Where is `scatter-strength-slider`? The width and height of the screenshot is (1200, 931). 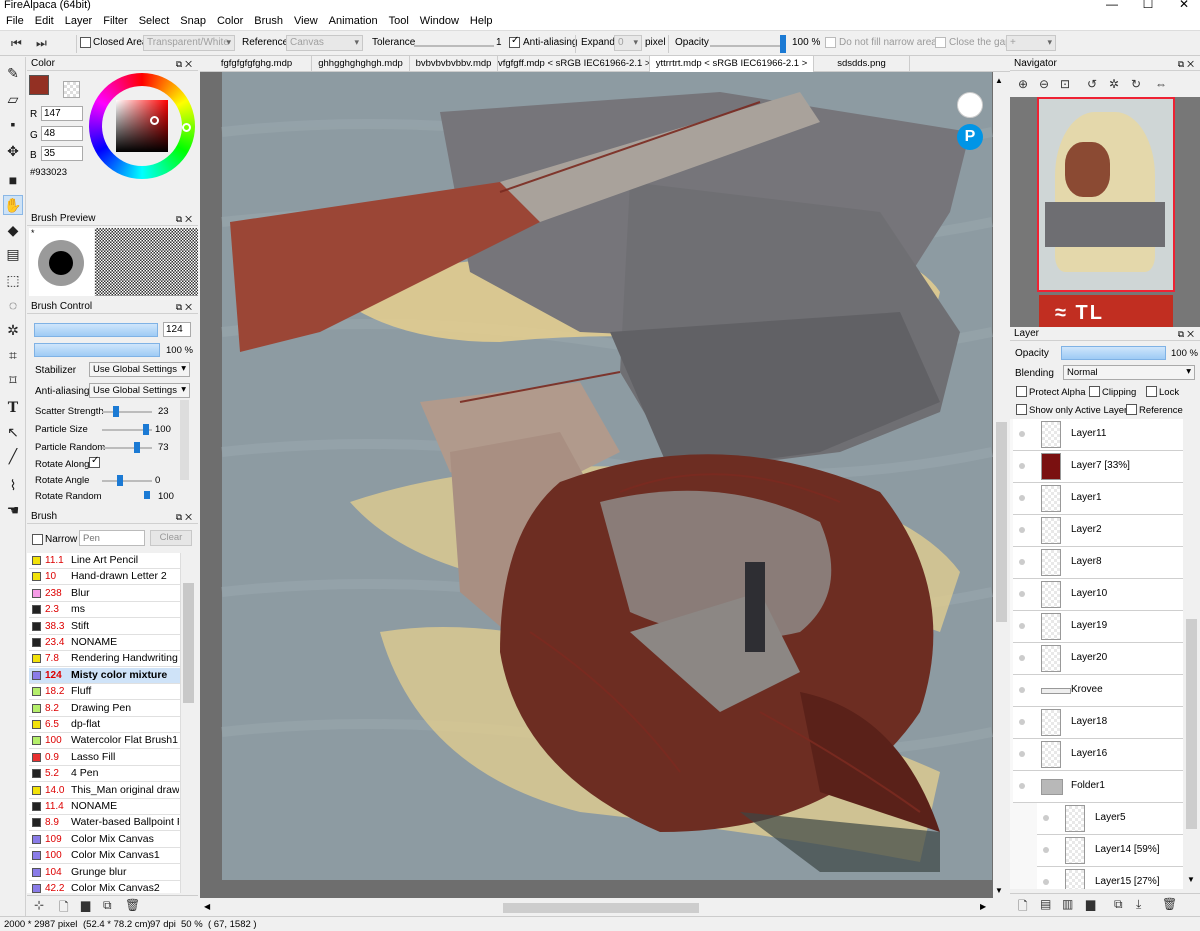
scatter-strength-slider is located at coordinates (127, 412).